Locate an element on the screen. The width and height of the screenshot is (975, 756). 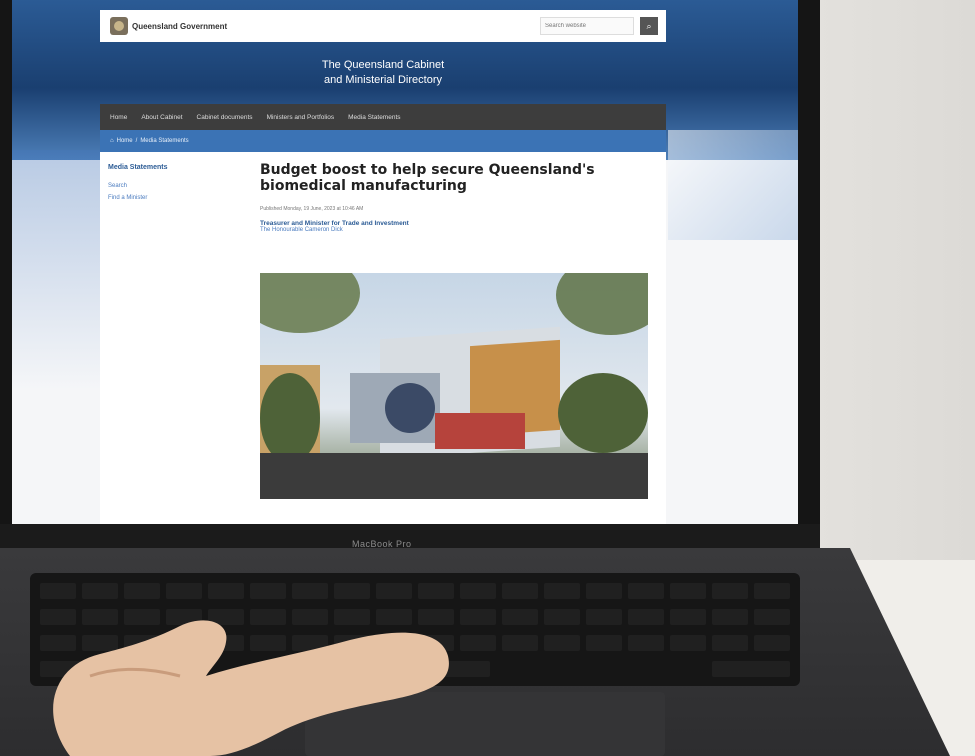
hand-image is located at coordinates (251, 688).